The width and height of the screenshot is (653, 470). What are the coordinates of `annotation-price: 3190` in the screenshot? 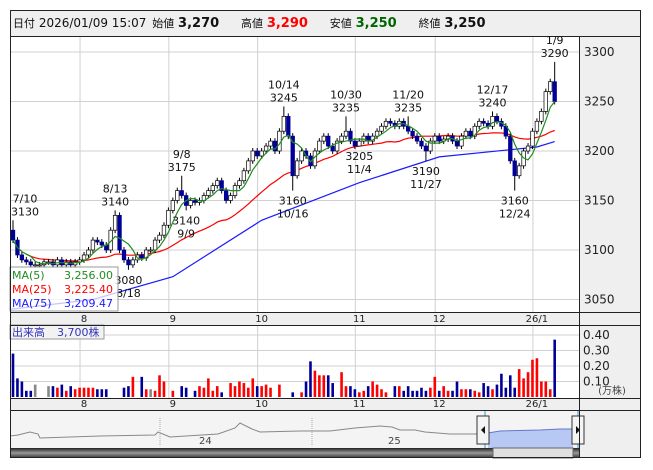 It's located at (426, 171).